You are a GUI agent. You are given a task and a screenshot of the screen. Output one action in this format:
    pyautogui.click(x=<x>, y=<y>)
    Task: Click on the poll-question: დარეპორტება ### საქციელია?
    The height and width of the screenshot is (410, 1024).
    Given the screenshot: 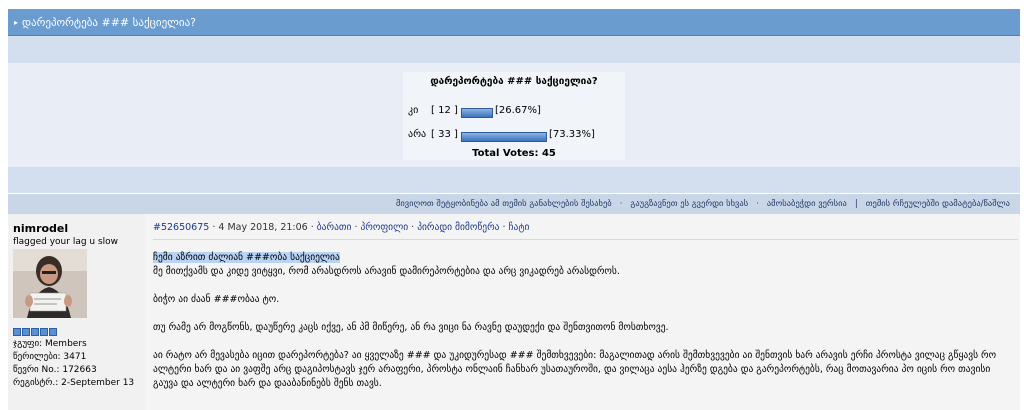 What is the action you would take?
    pyautogui.click(x=514, y=81)
    